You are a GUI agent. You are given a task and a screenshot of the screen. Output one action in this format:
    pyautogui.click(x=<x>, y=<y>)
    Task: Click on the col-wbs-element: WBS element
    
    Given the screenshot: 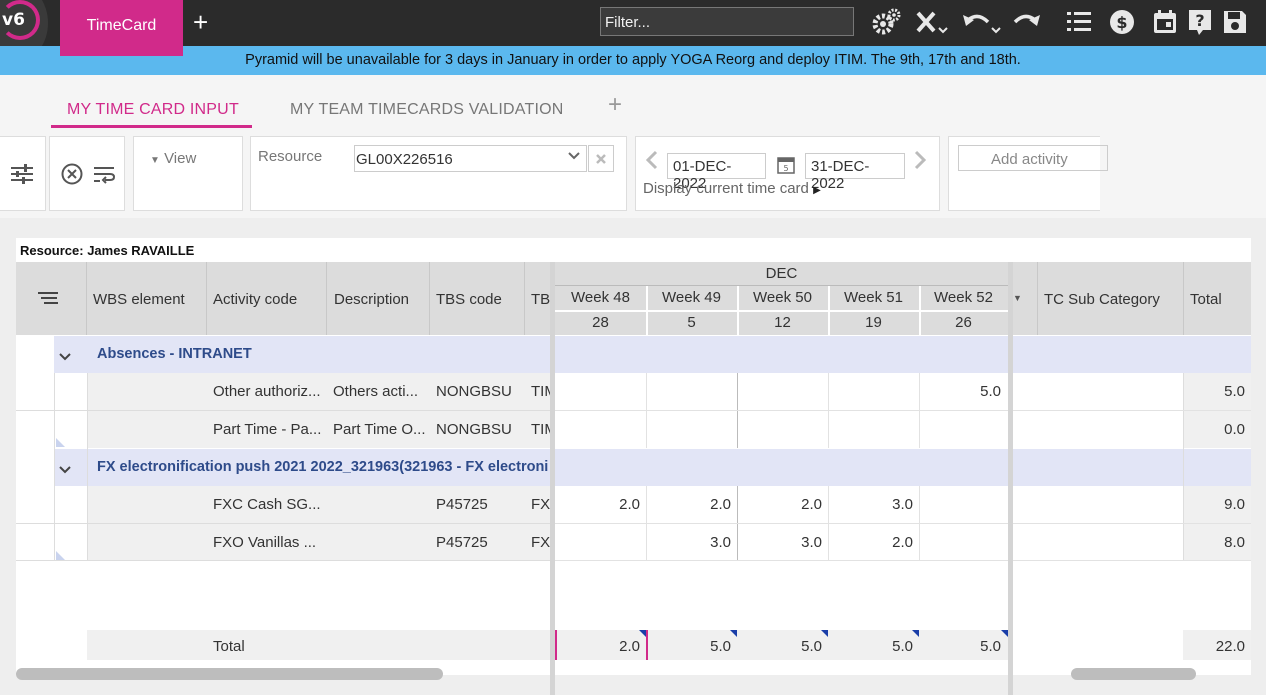 What is the action you would take?
    pyautogui.click(x=139, y=299)
    